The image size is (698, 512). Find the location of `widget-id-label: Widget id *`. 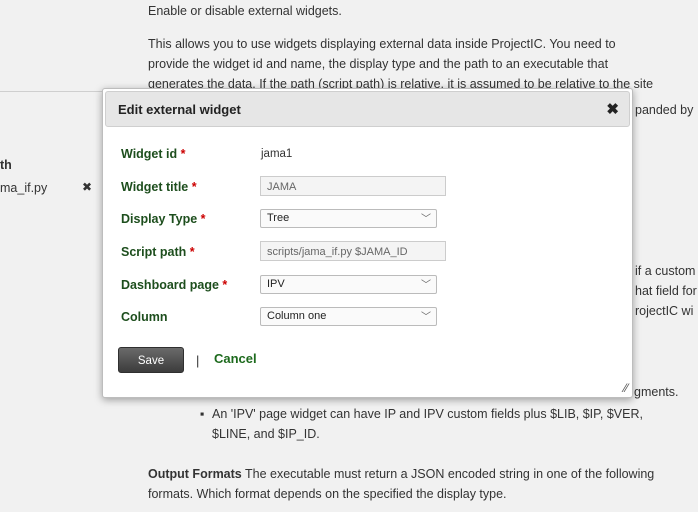

widget-id-label: Widget id * is located at coordinates (153, 154).